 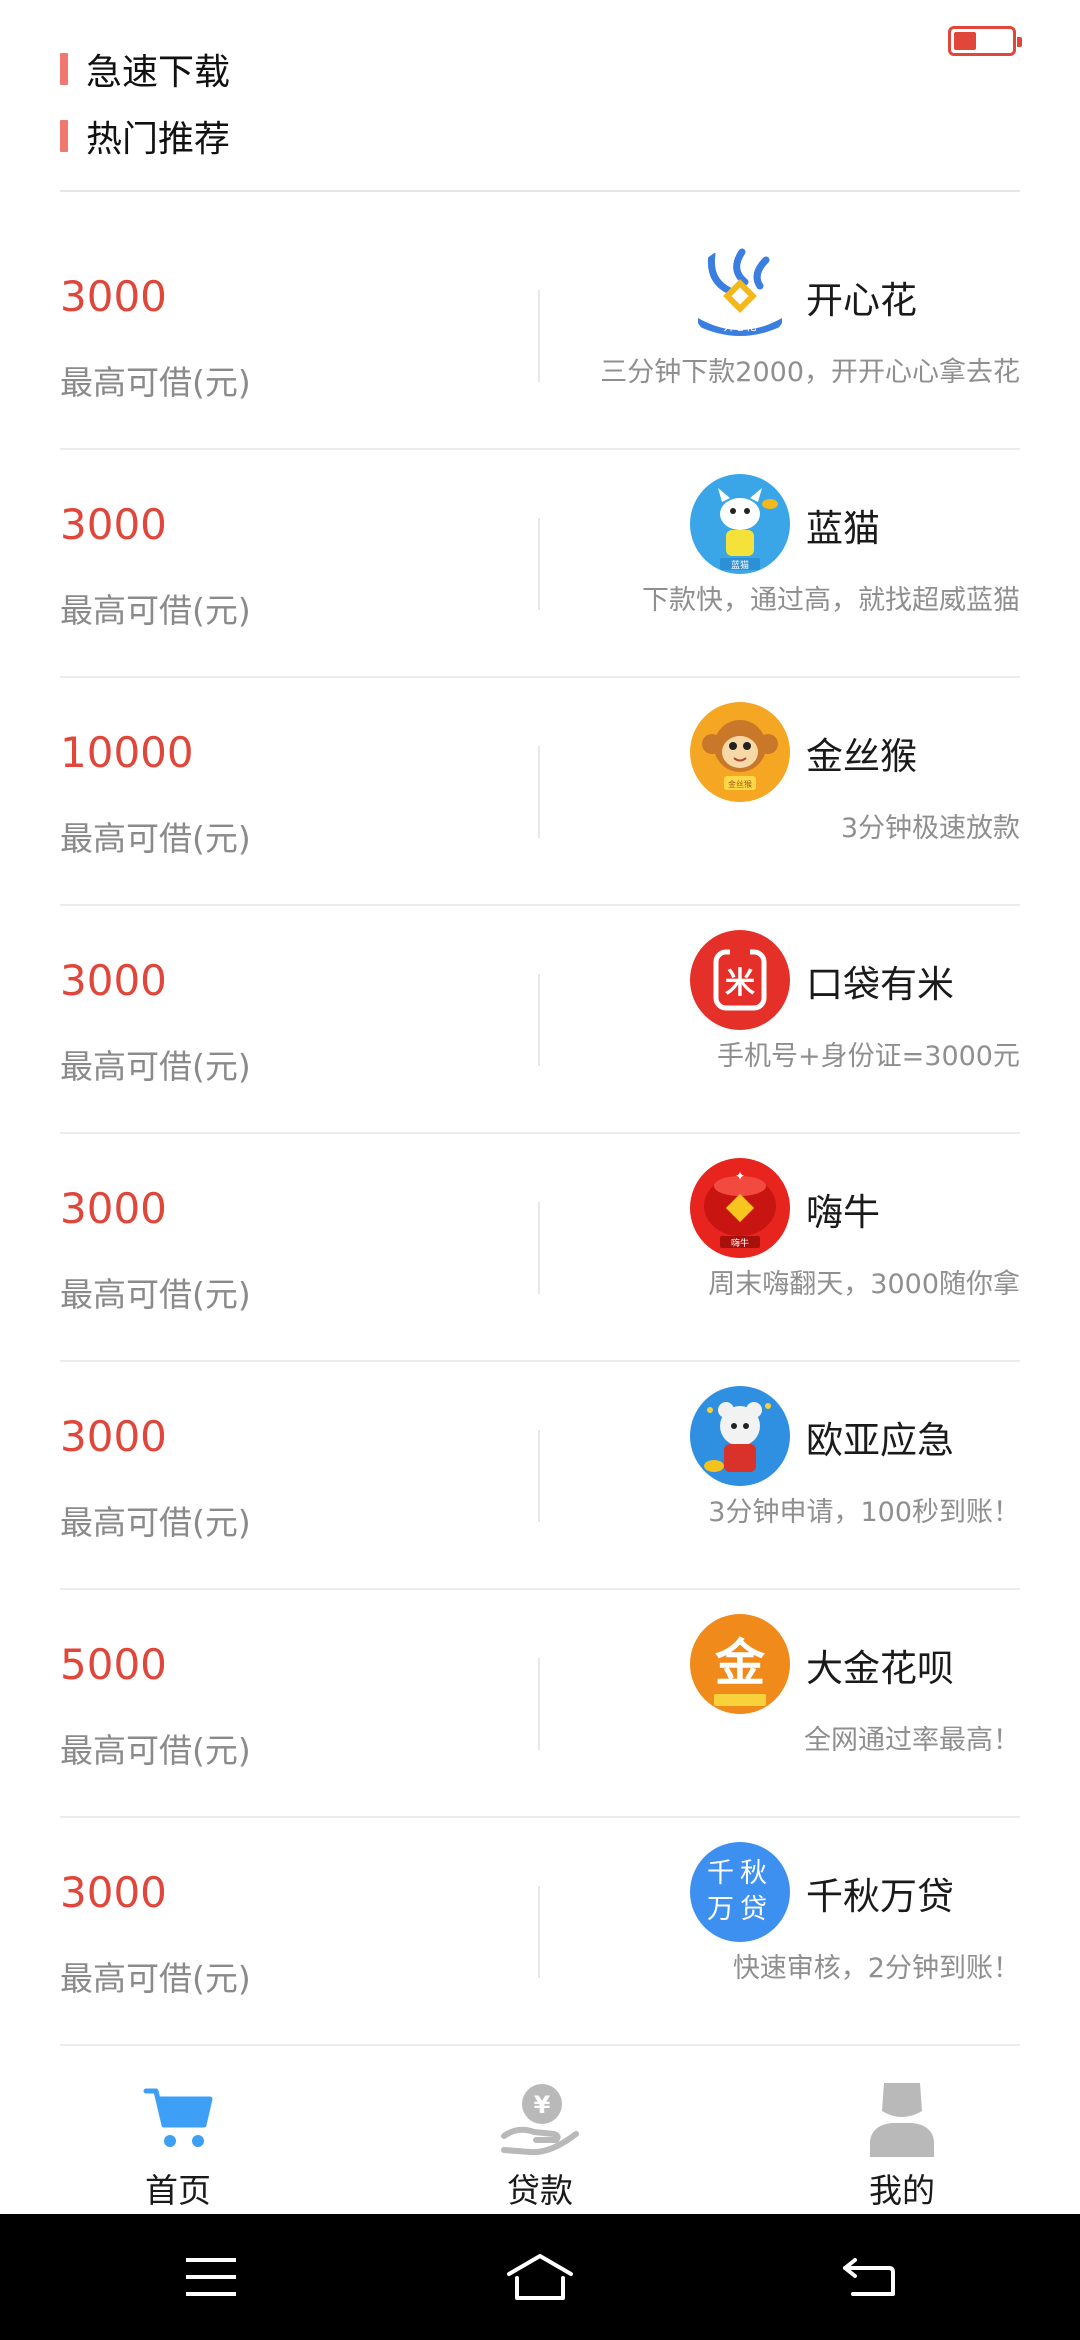 I want to click on product-name: 金丝猴, so click(x=861, y=756).